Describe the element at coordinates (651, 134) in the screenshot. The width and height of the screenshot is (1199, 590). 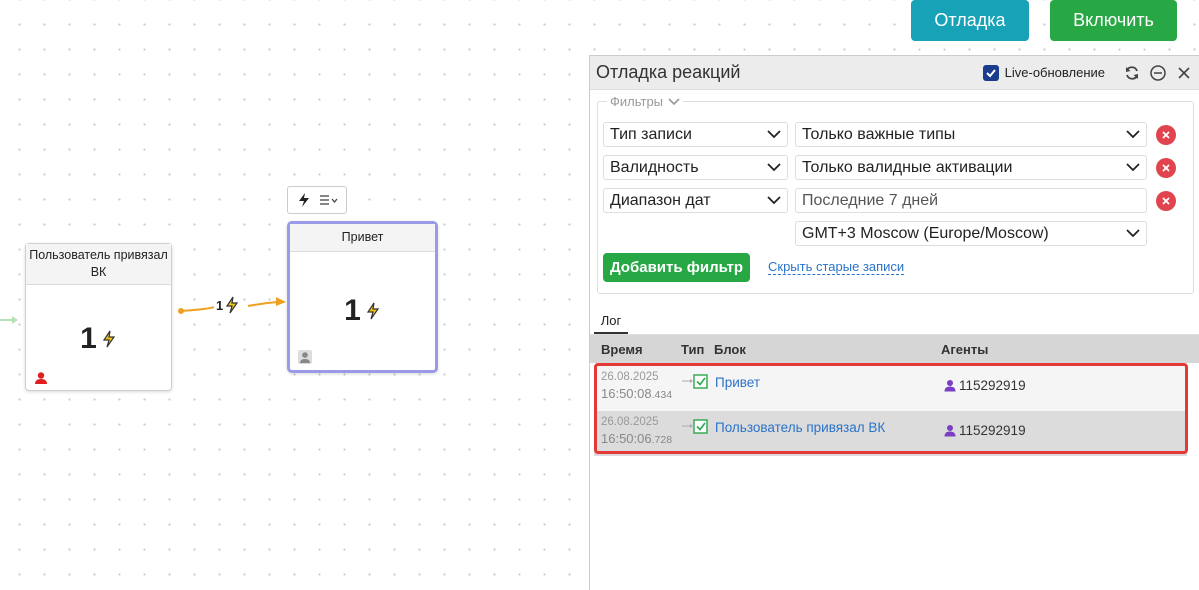
I see `filter-field-value: Тип записи` at that location.